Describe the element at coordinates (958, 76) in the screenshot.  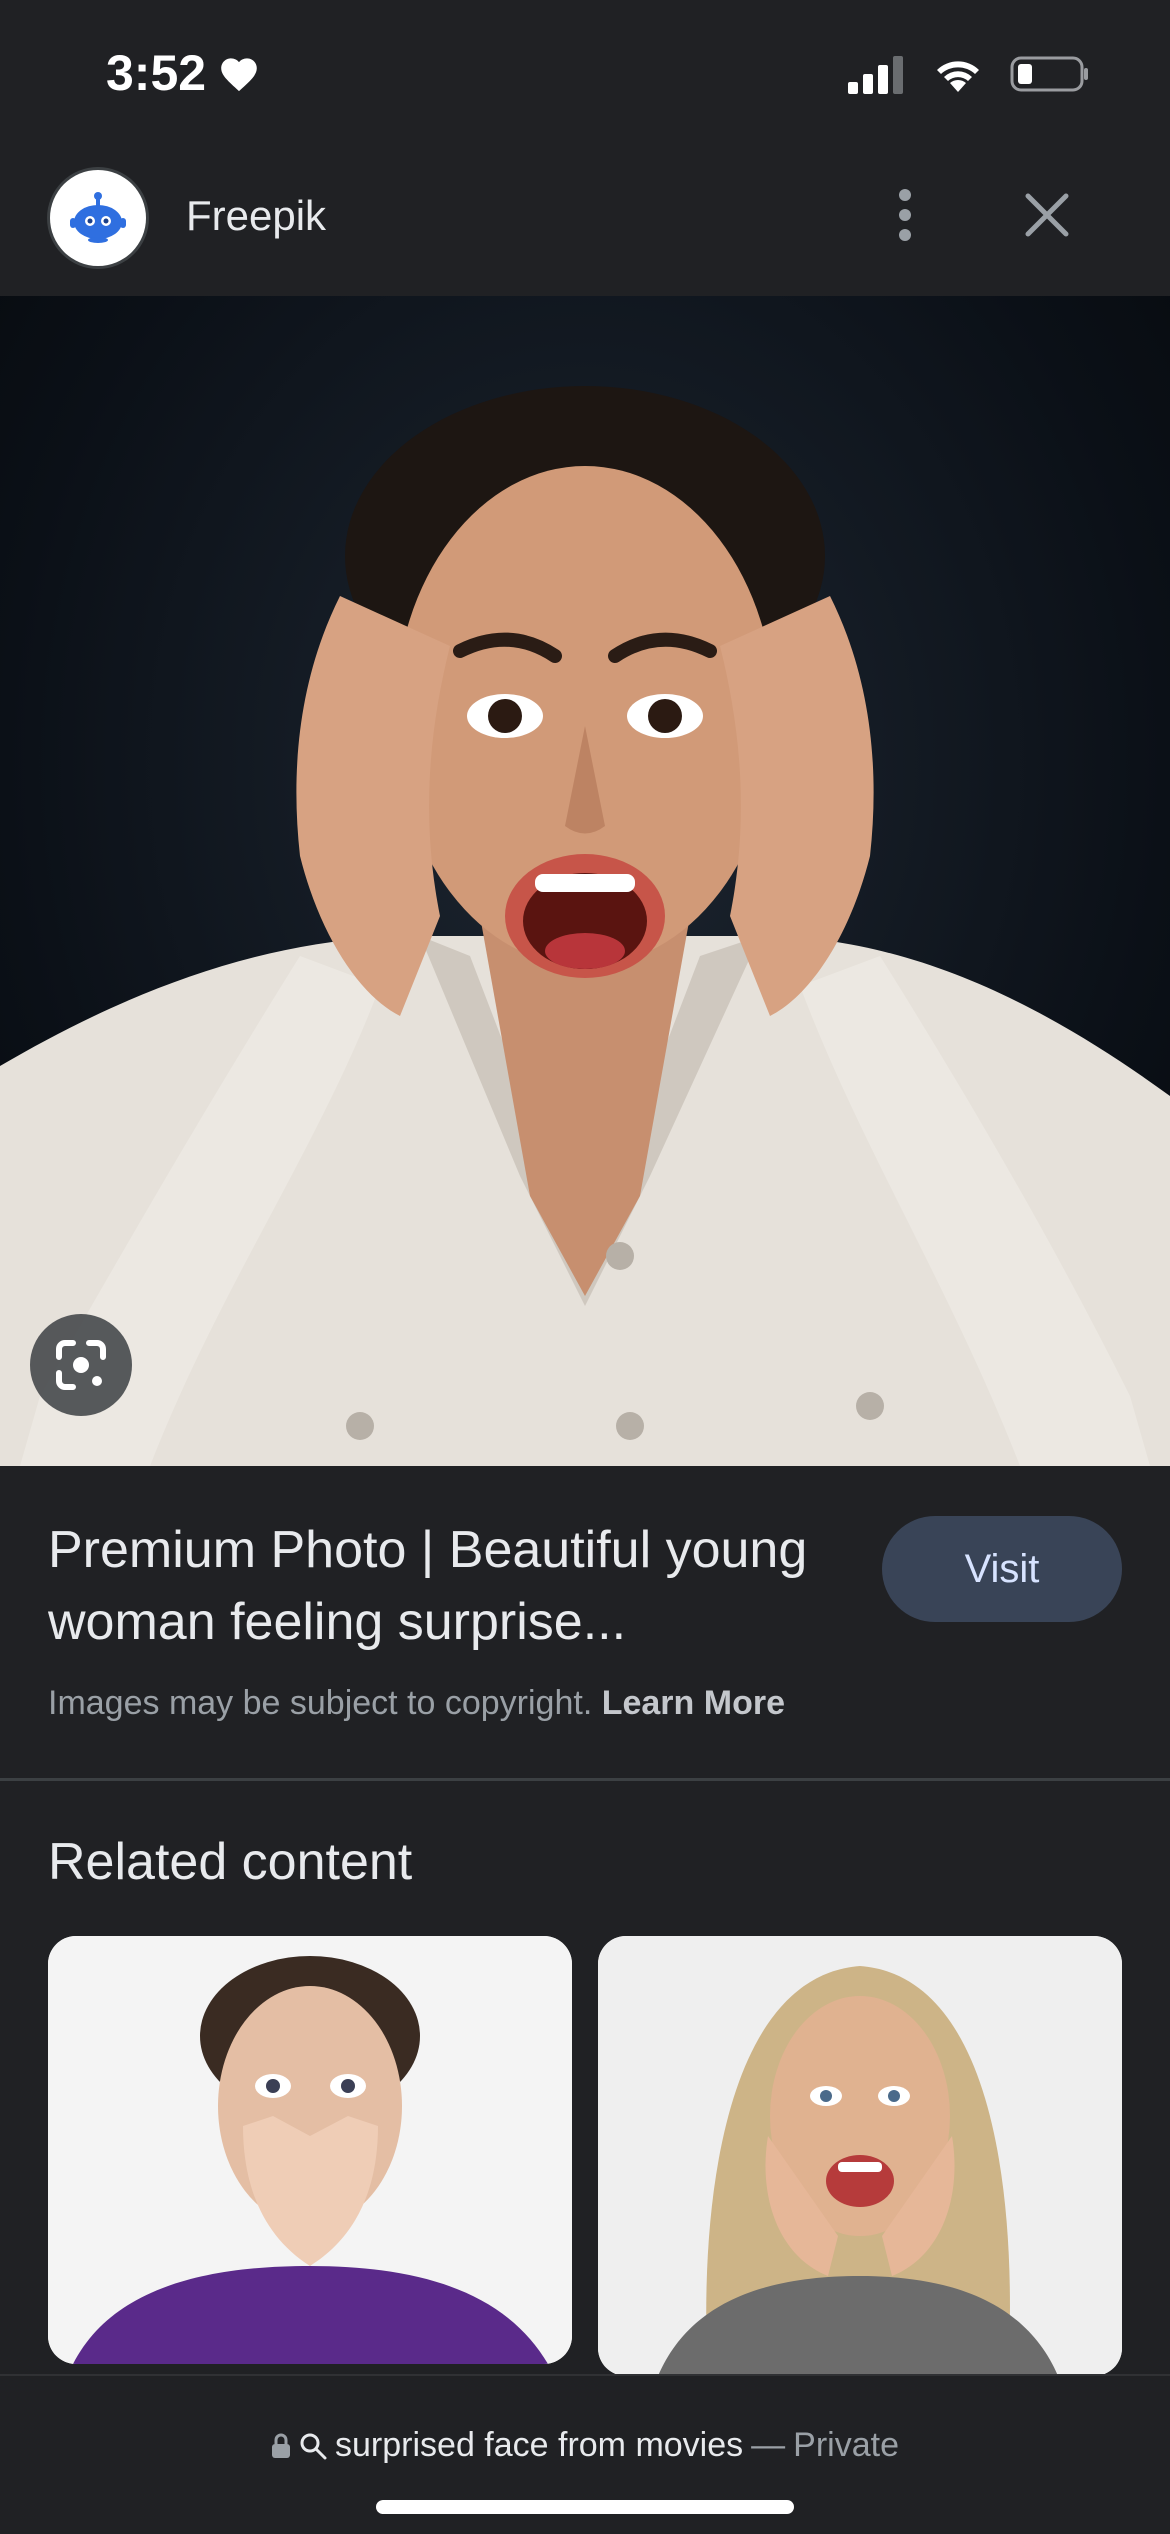
I see `wifi-icon` at that location.